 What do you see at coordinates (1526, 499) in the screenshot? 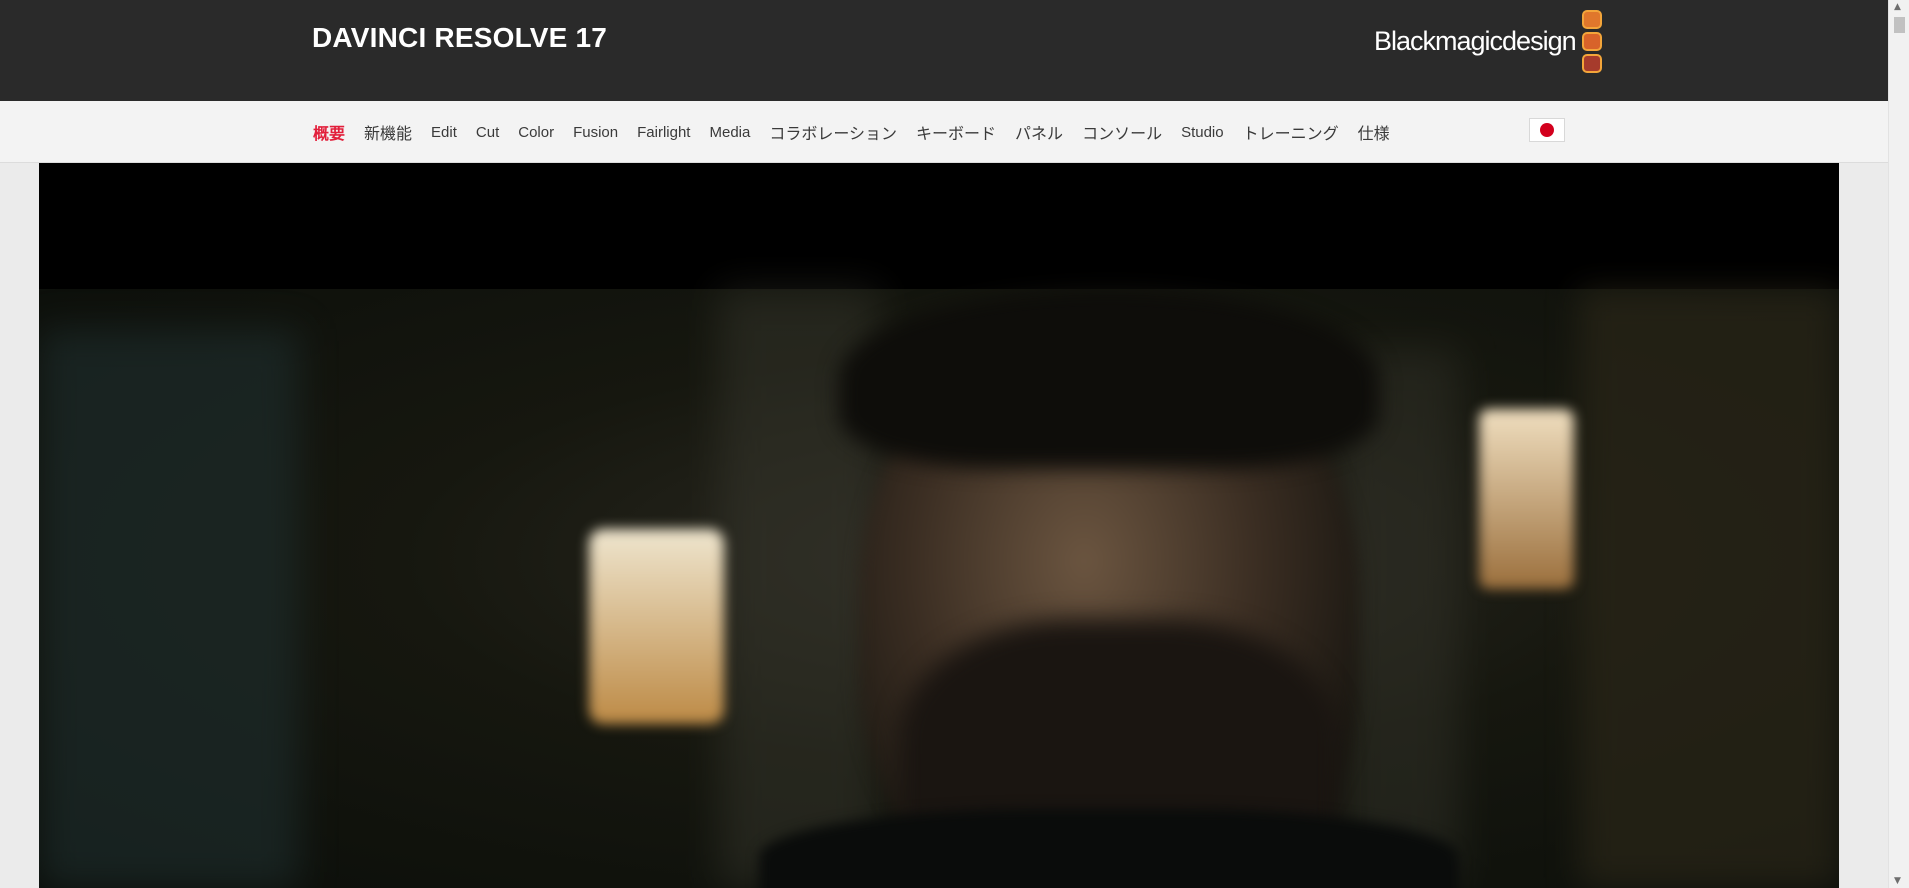
I see `lamp-right` at bounding box center [1526, 499].